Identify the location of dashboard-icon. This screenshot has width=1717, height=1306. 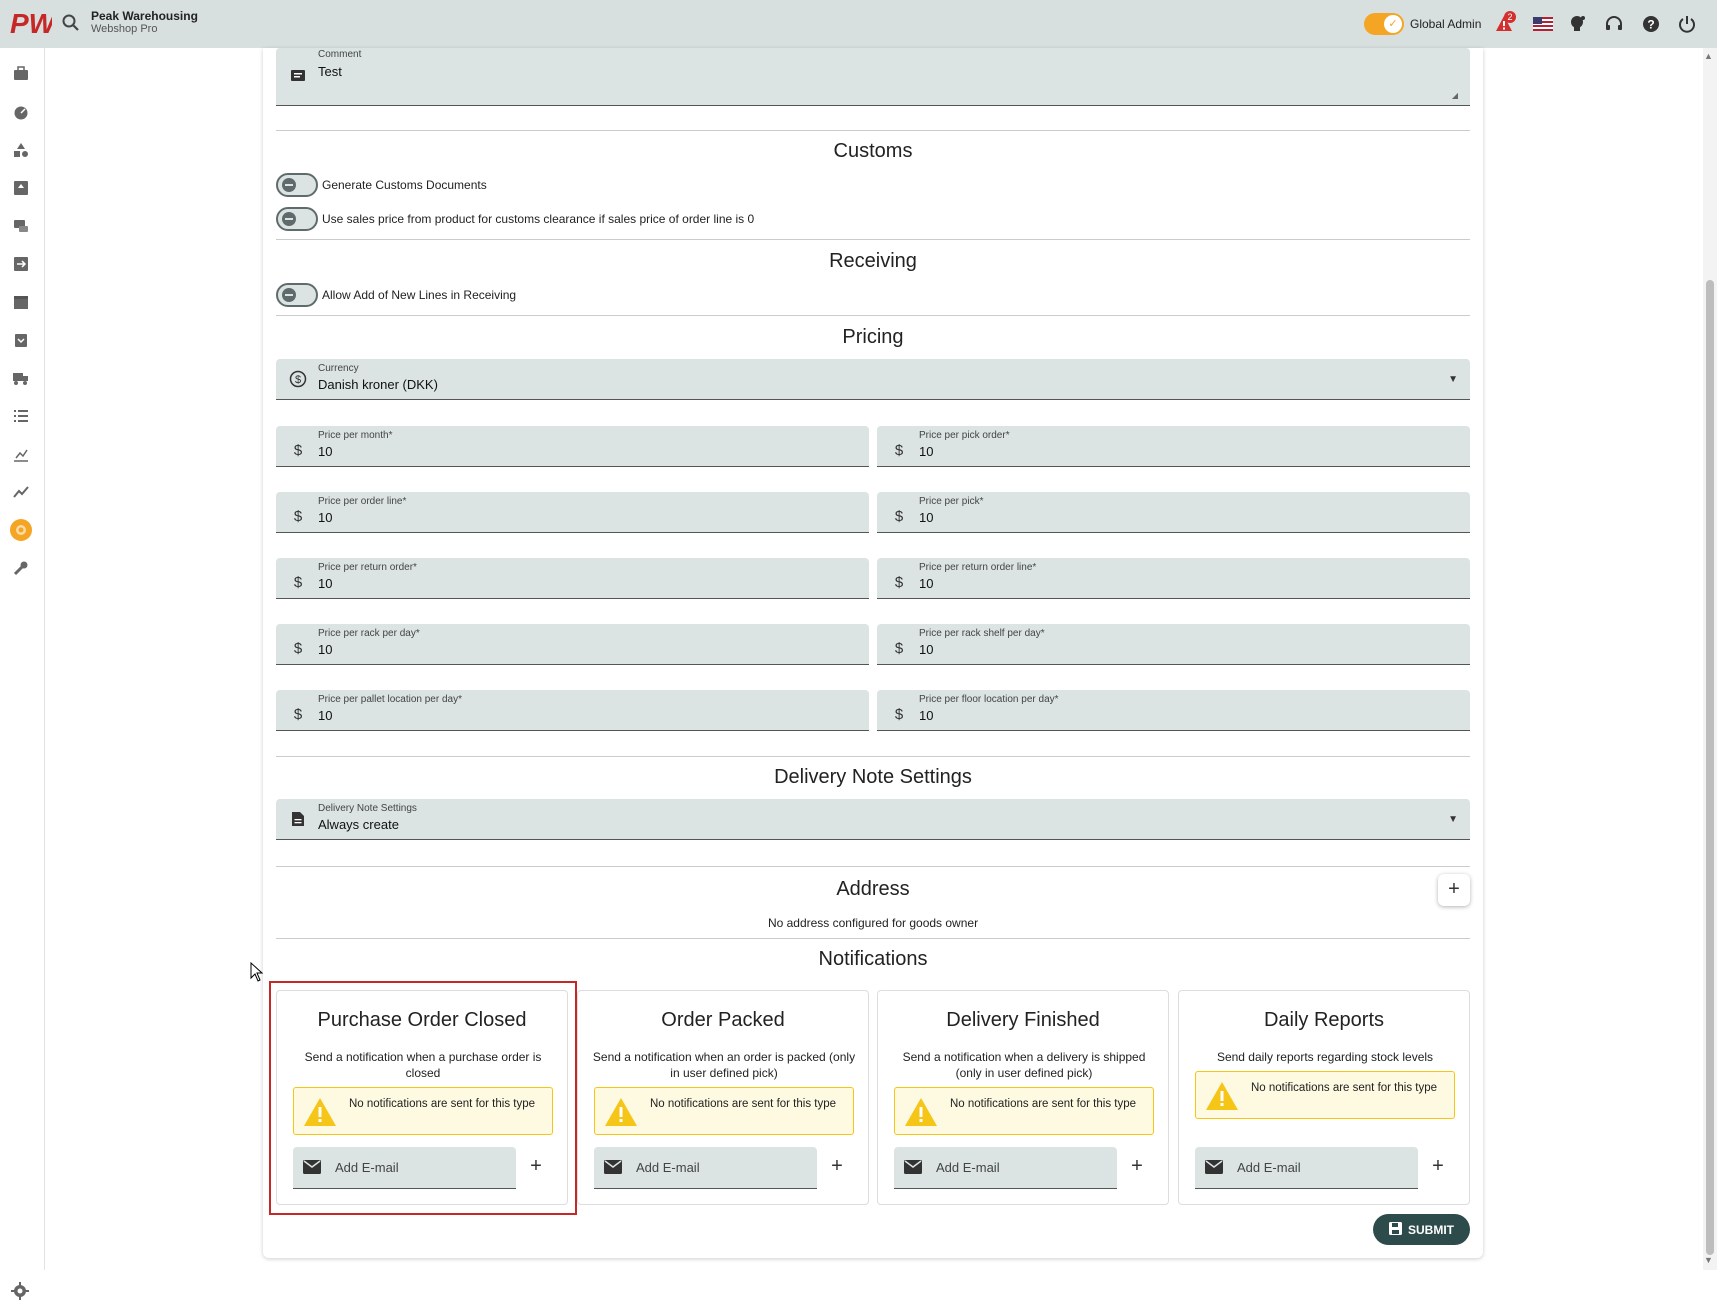
(21, 112).